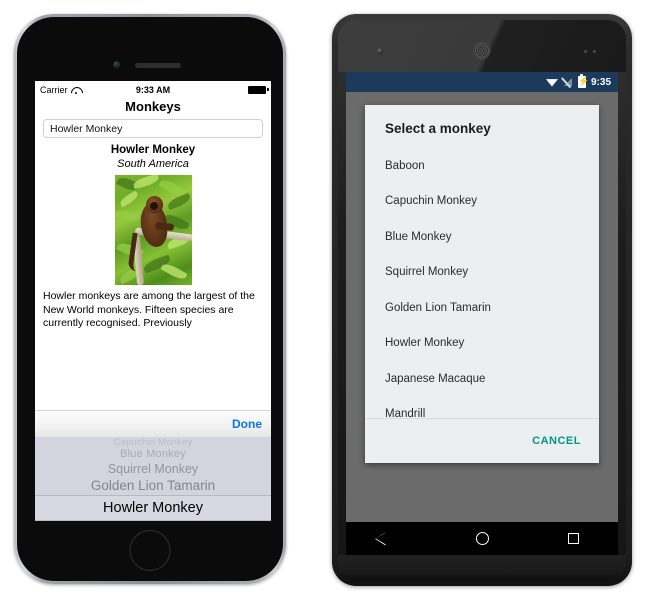 This screenshot has width=648, height=600. Describe the element at coordinates (150, 550) in the screenshot. I see `home-button` at that location.